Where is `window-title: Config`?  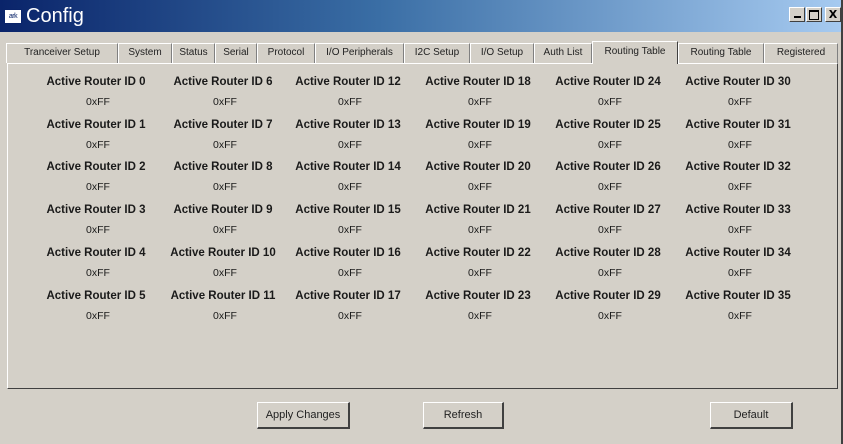 window-title: Config is located at coordinates (55, 16).